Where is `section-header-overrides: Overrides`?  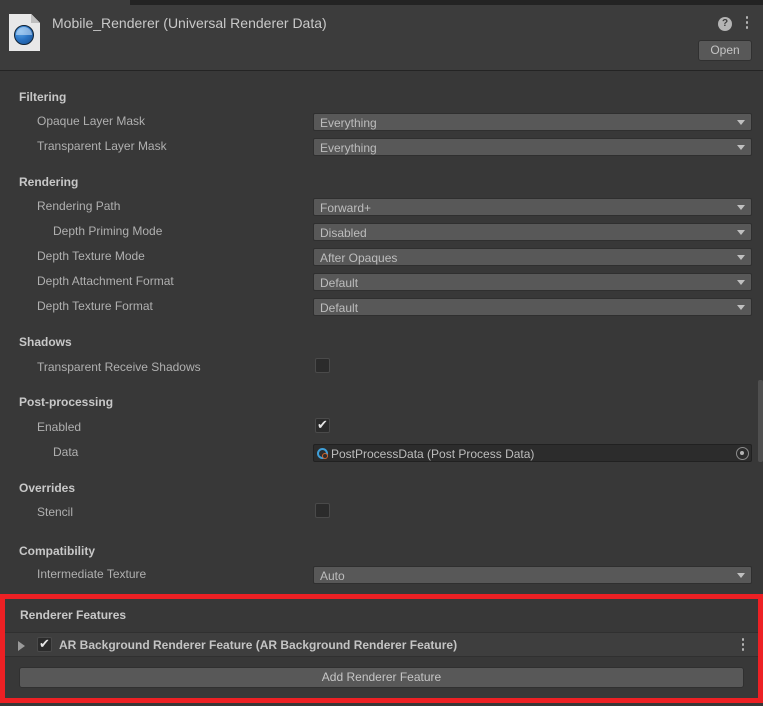
section-header-overrides: Overrides is located at coordinates (47, 488).